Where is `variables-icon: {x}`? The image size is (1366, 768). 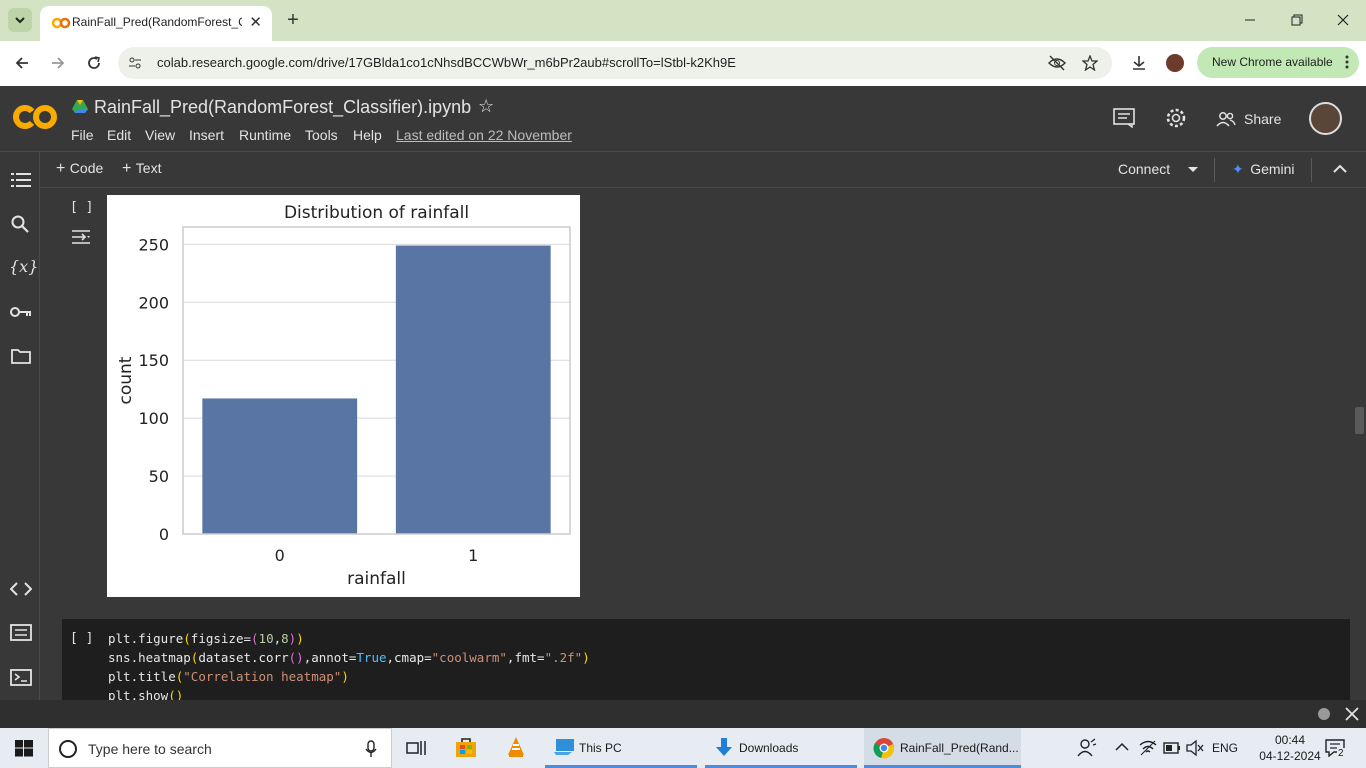 variables-icon: {x} is located at coordinates (23, 266).